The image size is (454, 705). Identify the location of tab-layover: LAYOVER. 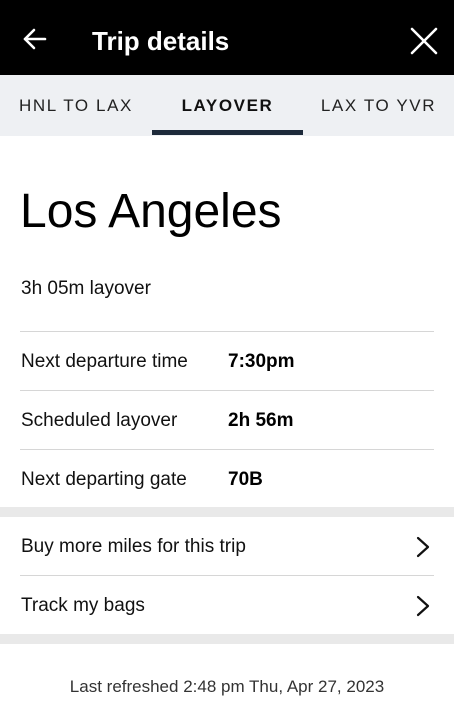
(227, 105).